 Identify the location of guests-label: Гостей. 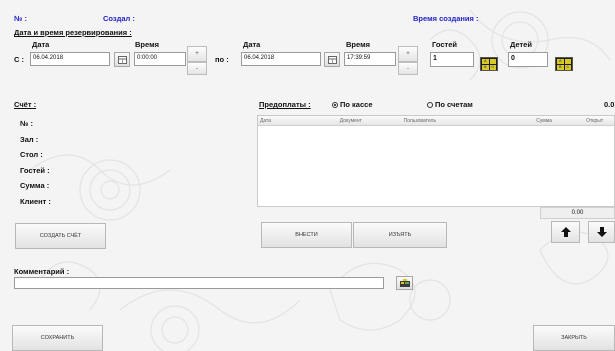
(444, 44).